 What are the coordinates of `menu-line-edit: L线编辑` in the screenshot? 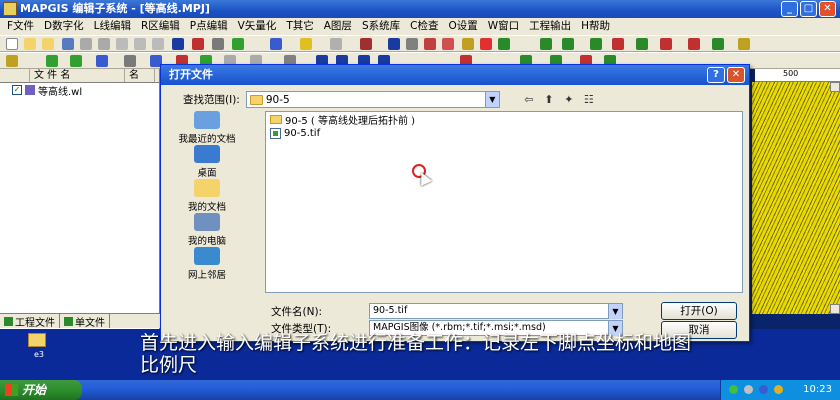 It's located at (112, 26).